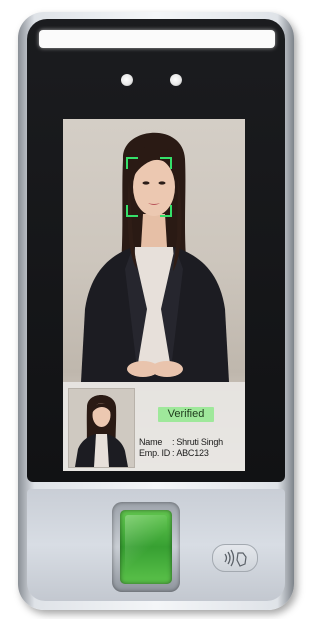 Image resolution: width=320 pixels, height=619 pixels. I want to click on fingerprint-sensor-icon, so click(146, 547).